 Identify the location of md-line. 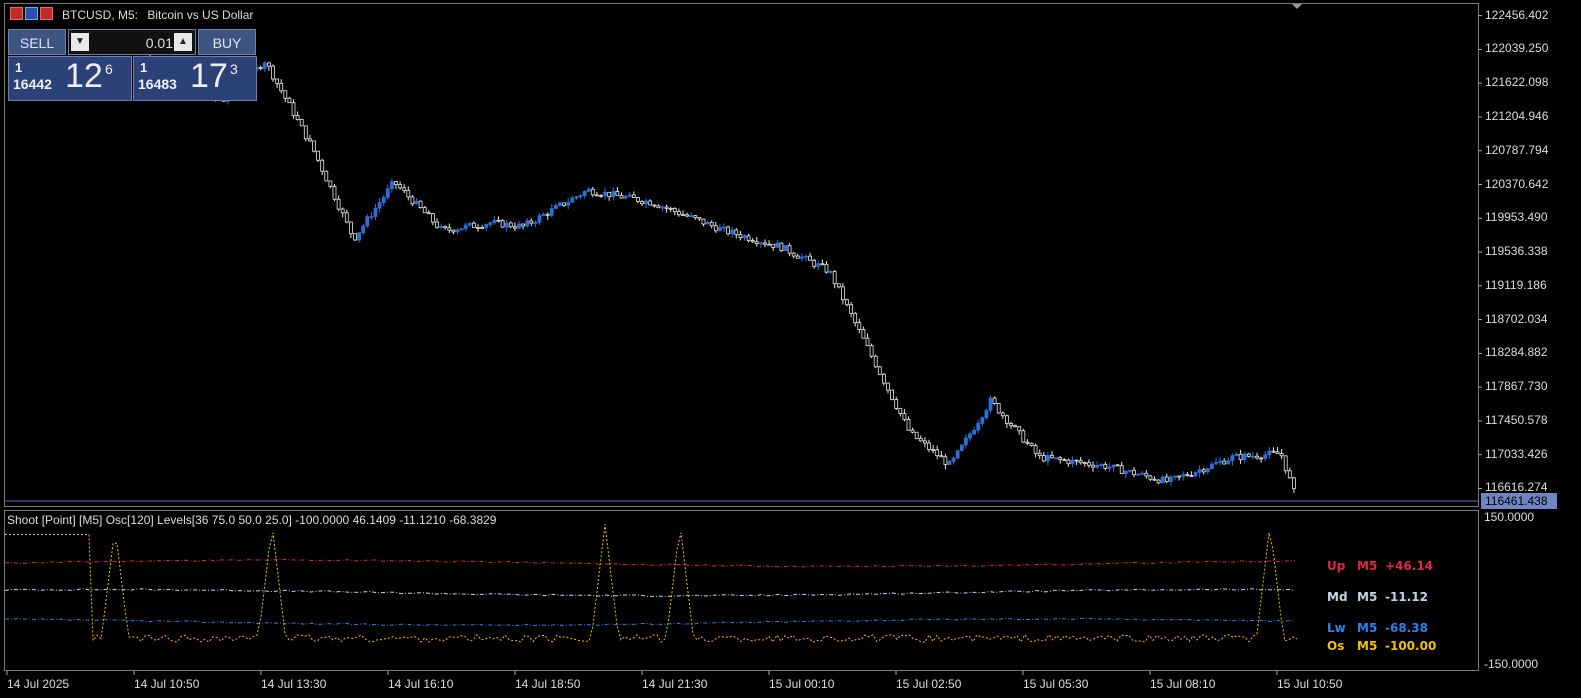
(650, 592).